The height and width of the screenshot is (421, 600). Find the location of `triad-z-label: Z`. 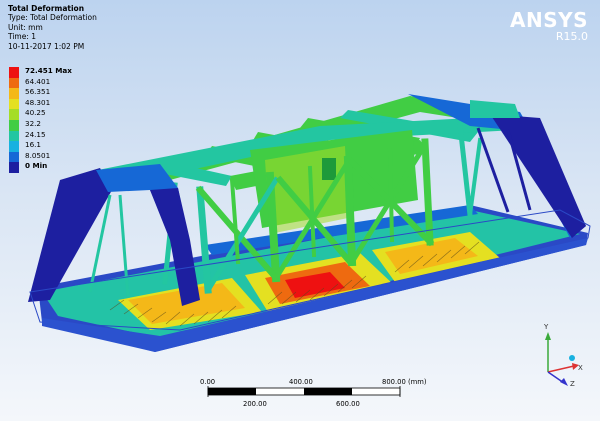

triad-z-label: Z is located at coordinates (572, 384).